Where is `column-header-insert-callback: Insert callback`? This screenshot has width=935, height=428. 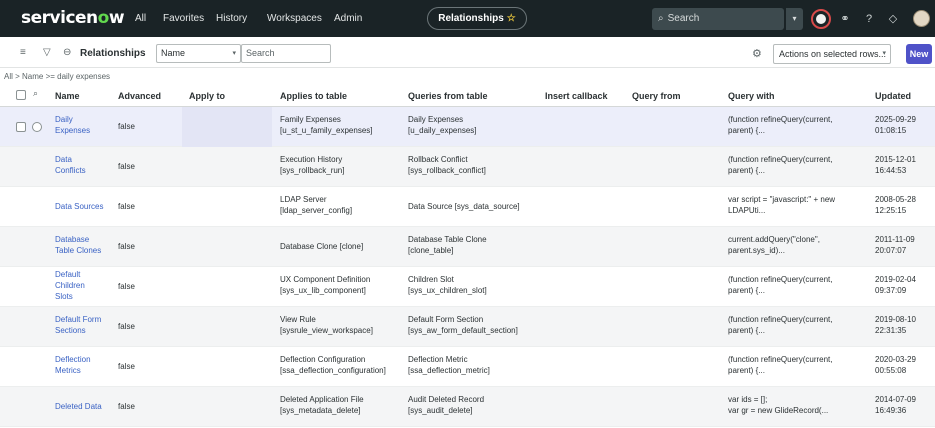
column-header-insert-callback: Insert callback is located at coordinates (576, 96).